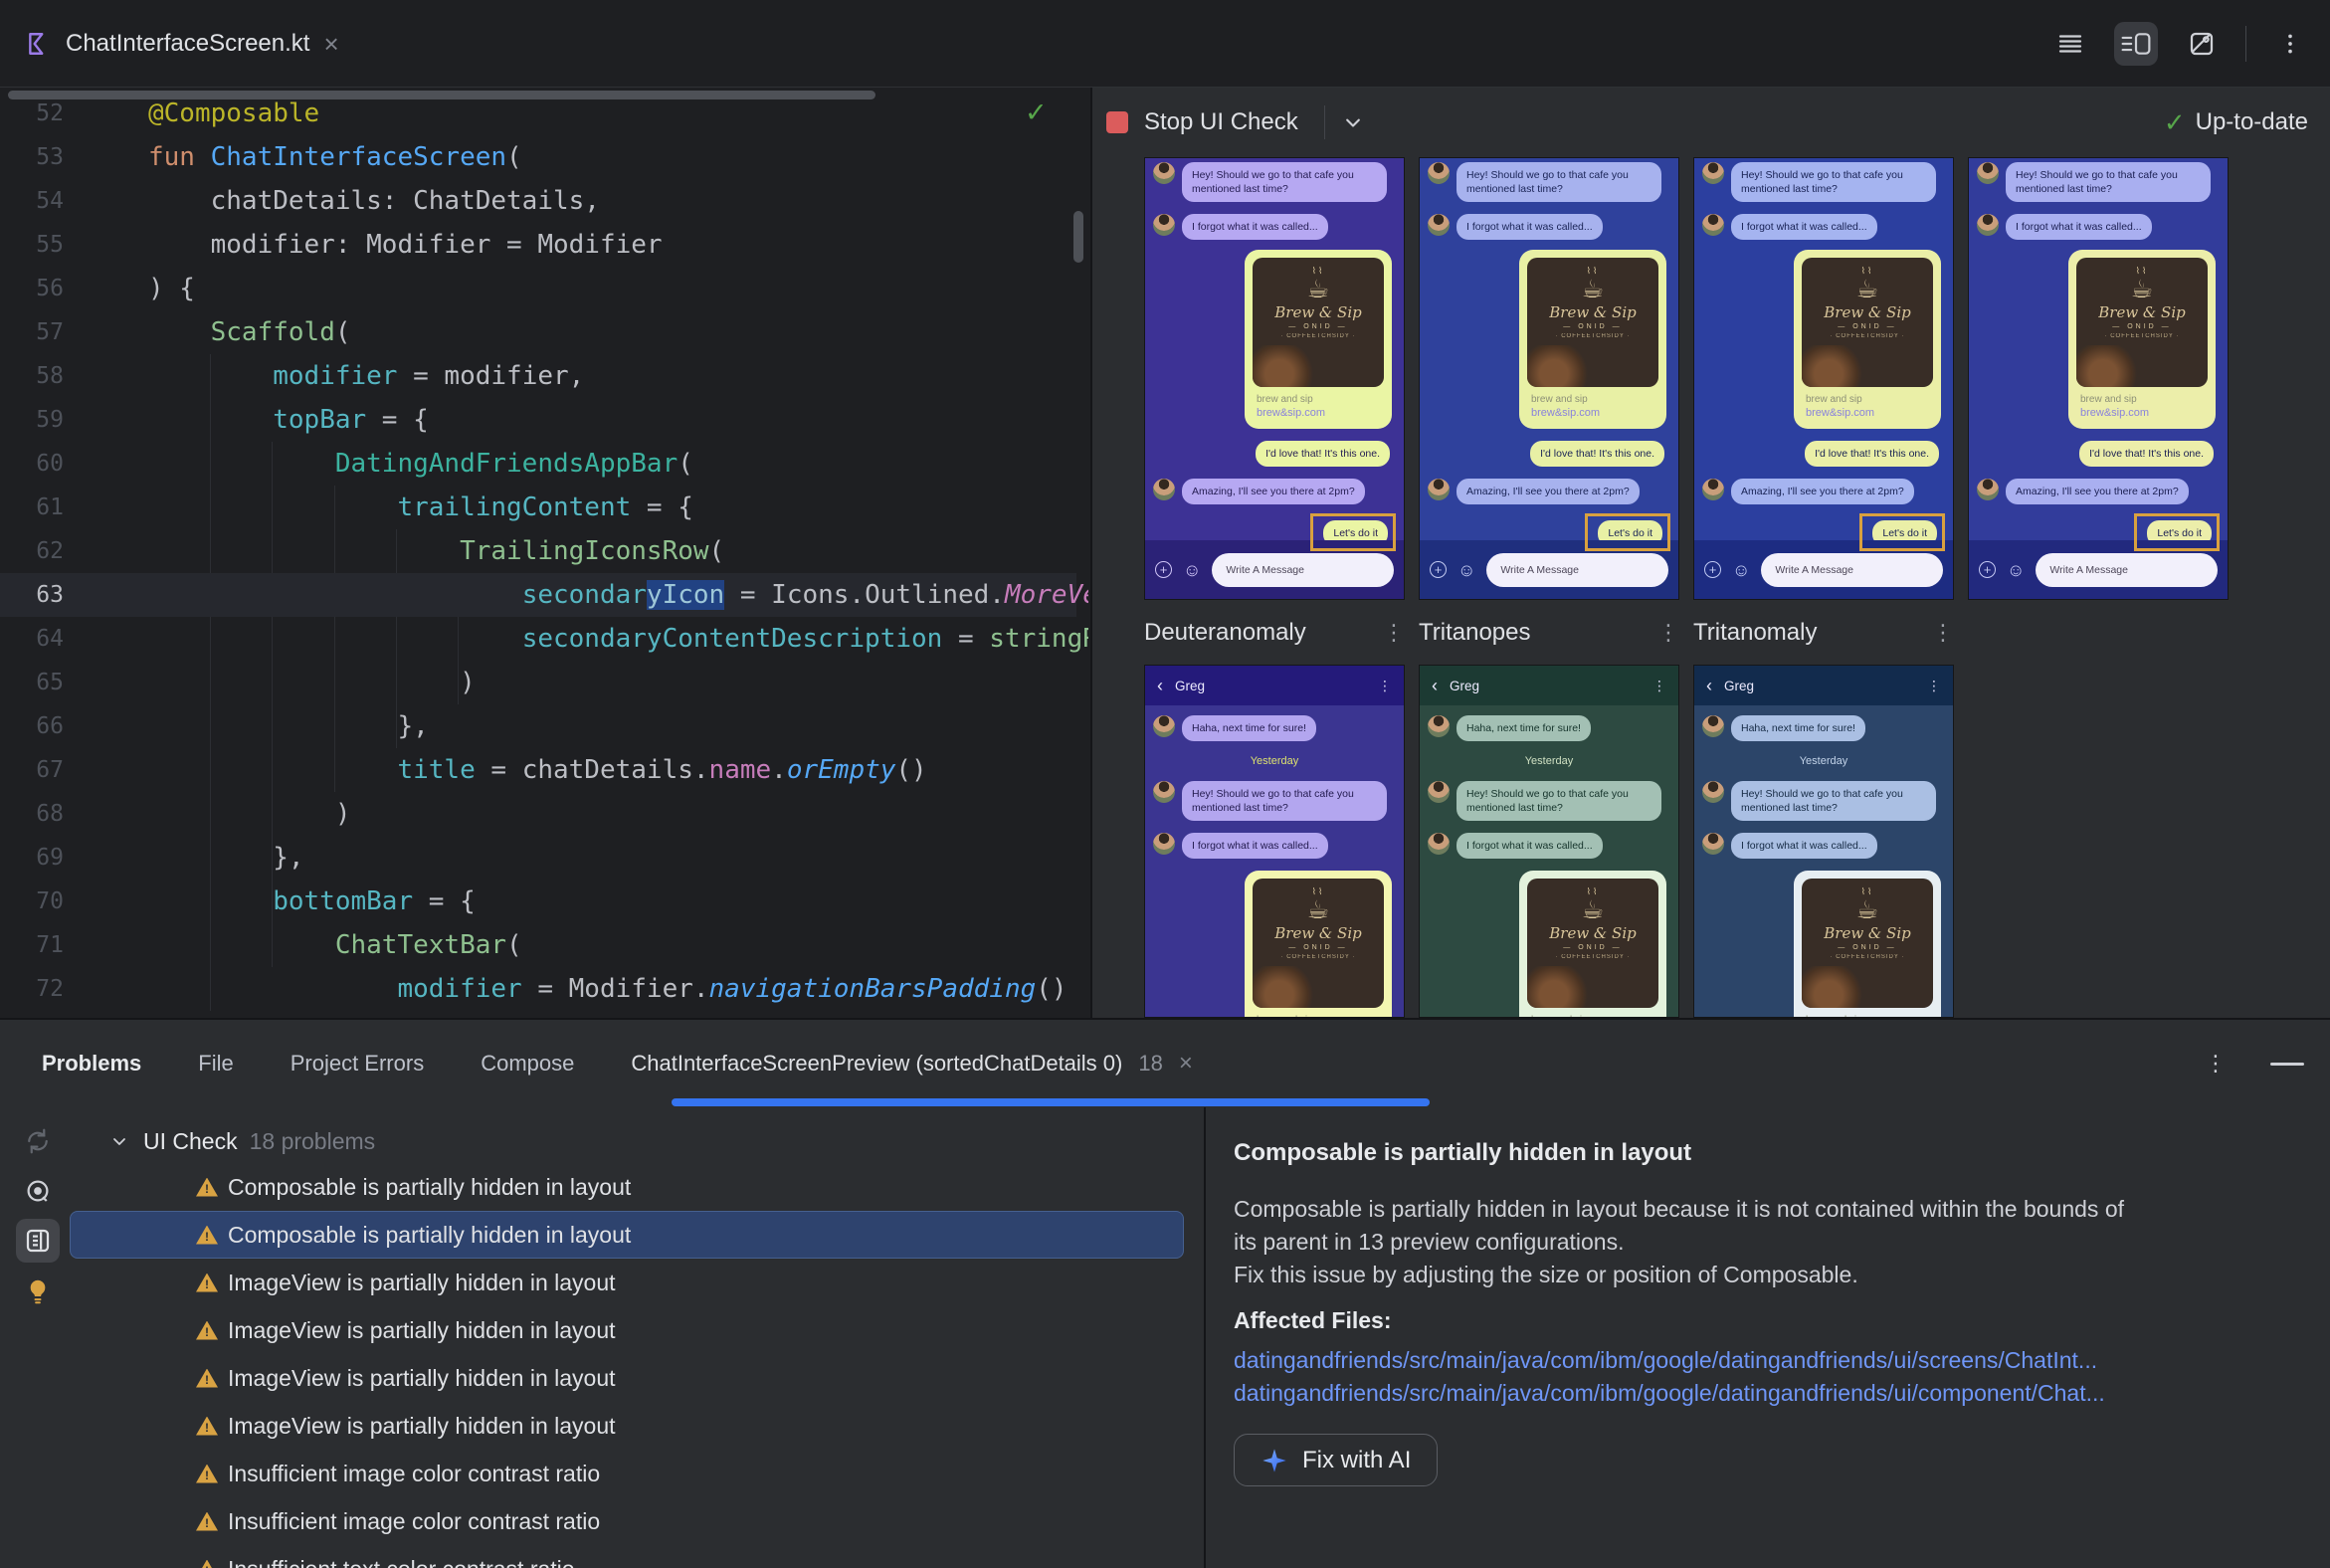  What do you see at coordinates (627, 1556) in the screenshot?
I see `problem-row: Insufficient text color contrast ratio` at bounding box center [627, 1556].